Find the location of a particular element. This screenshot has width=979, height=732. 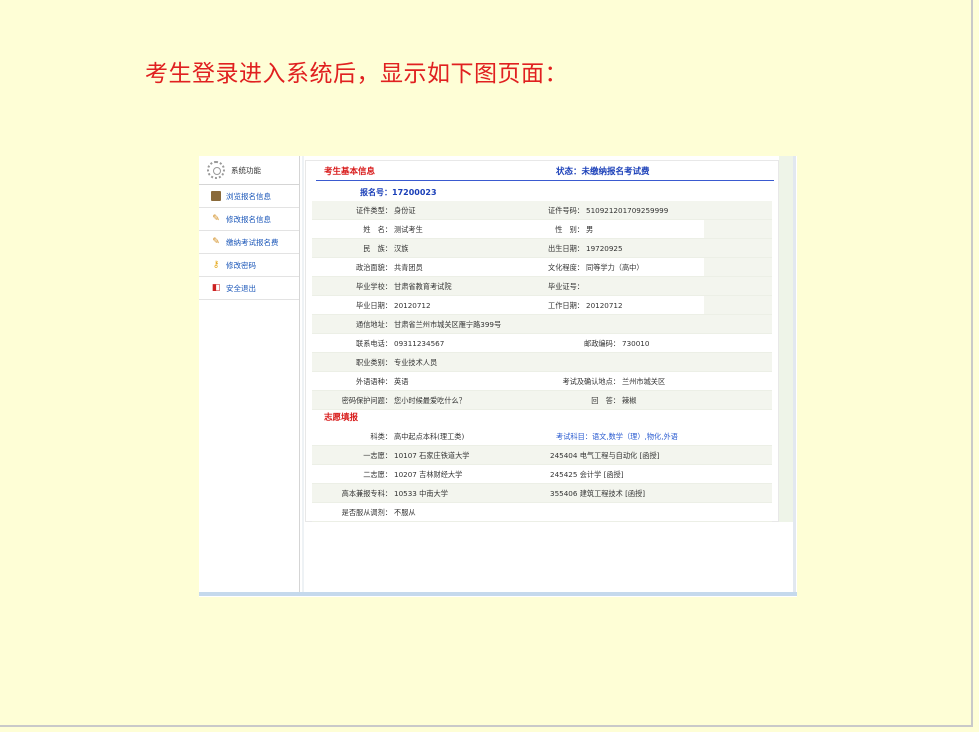

sidebar-item-pay: ✎ 缴纳考试报名费 is located at coordinates (249, 242).